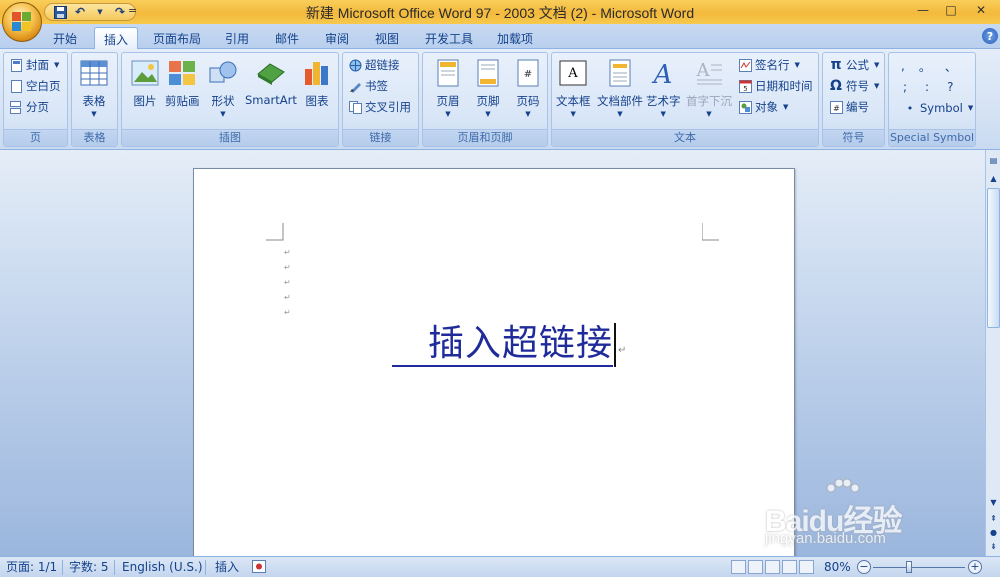 The width and height of the screenshot is (1000, 577). I want to click on help-icon: ?, so click(990, 36).